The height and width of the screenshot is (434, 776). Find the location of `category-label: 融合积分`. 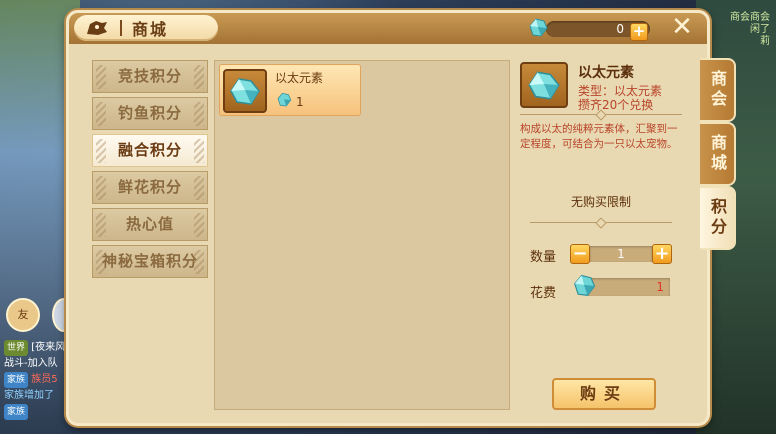

category-label: 融合积分 is located at coordinates (149, 150).